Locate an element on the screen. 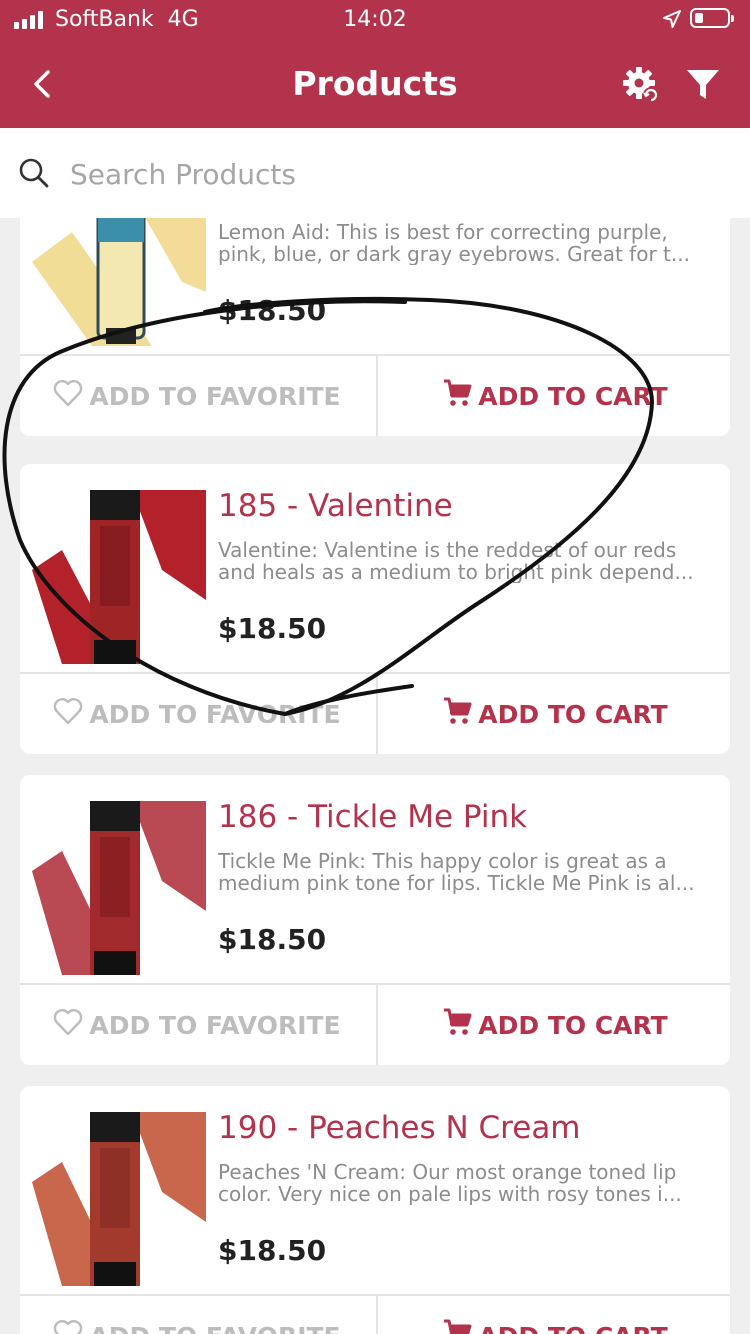 The image size is (750, 1334). product-name: 185 - Valentine is located at coordinates (335, 506).